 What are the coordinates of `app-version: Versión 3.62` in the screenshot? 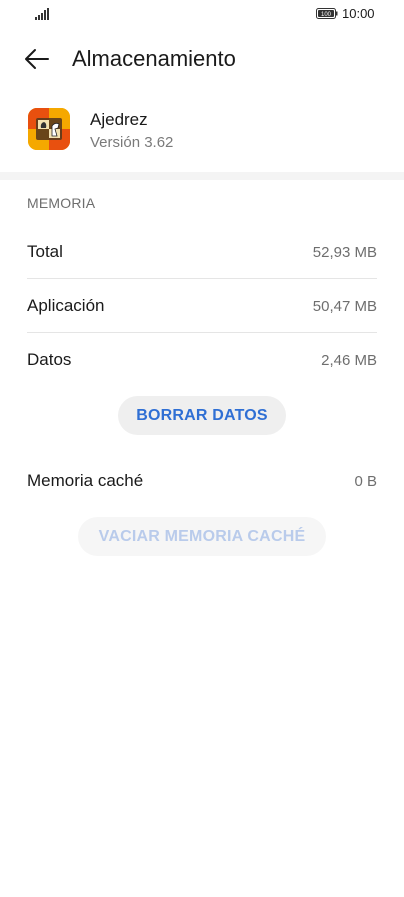 It's located at (132, 142).